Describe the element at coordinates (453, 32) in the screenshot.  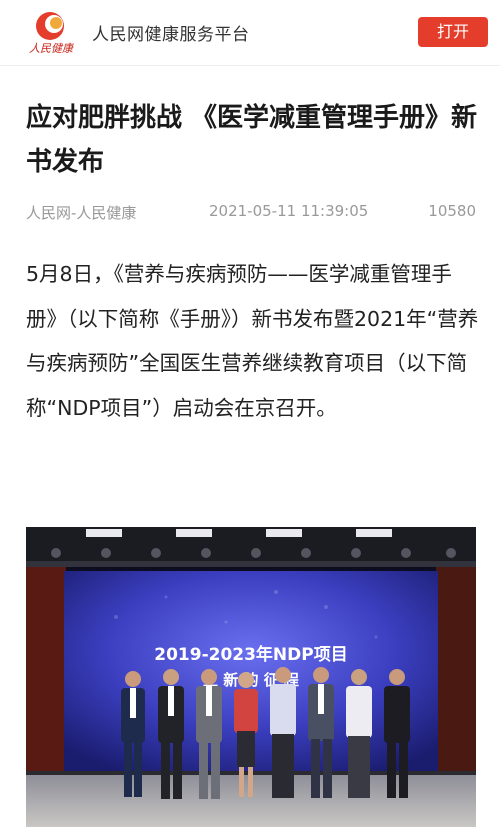
I see `open-app-button: 打开` at that location.